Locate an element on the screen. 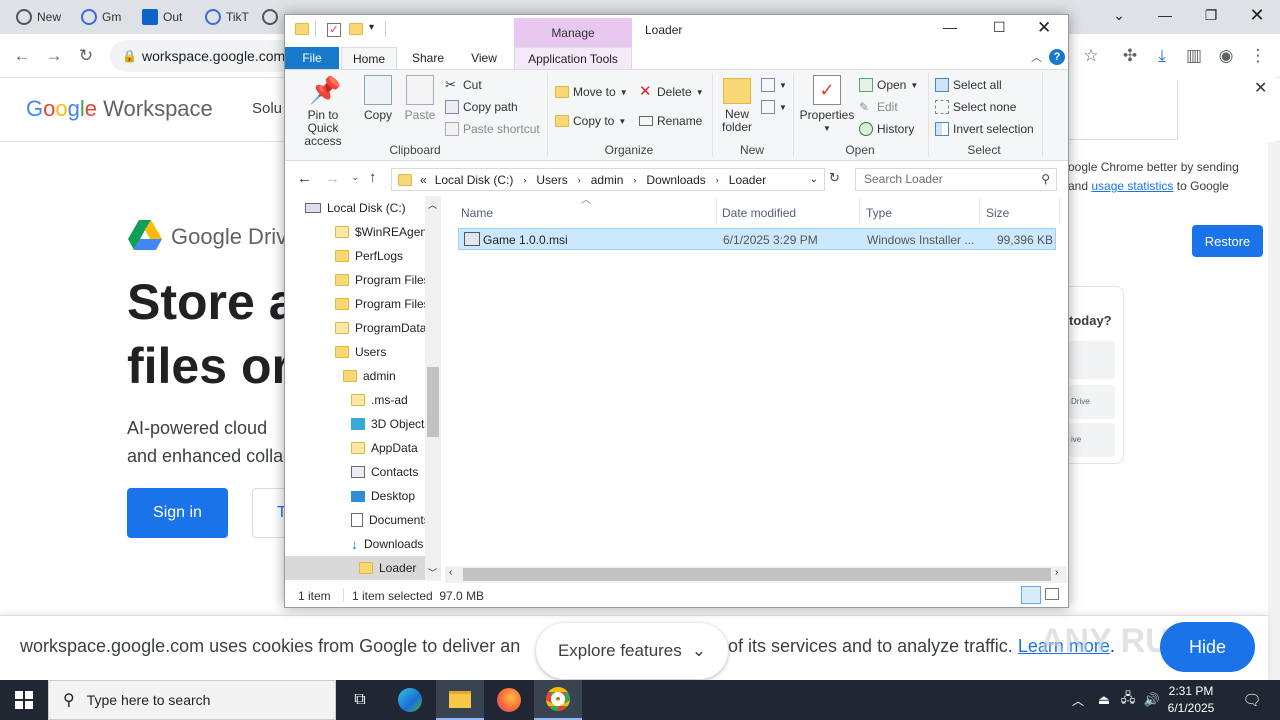 The width and height of the screenshot is (1280, 720). taskbar-search-box: ⚲ Type here to search is located at coordinates (192, 700).